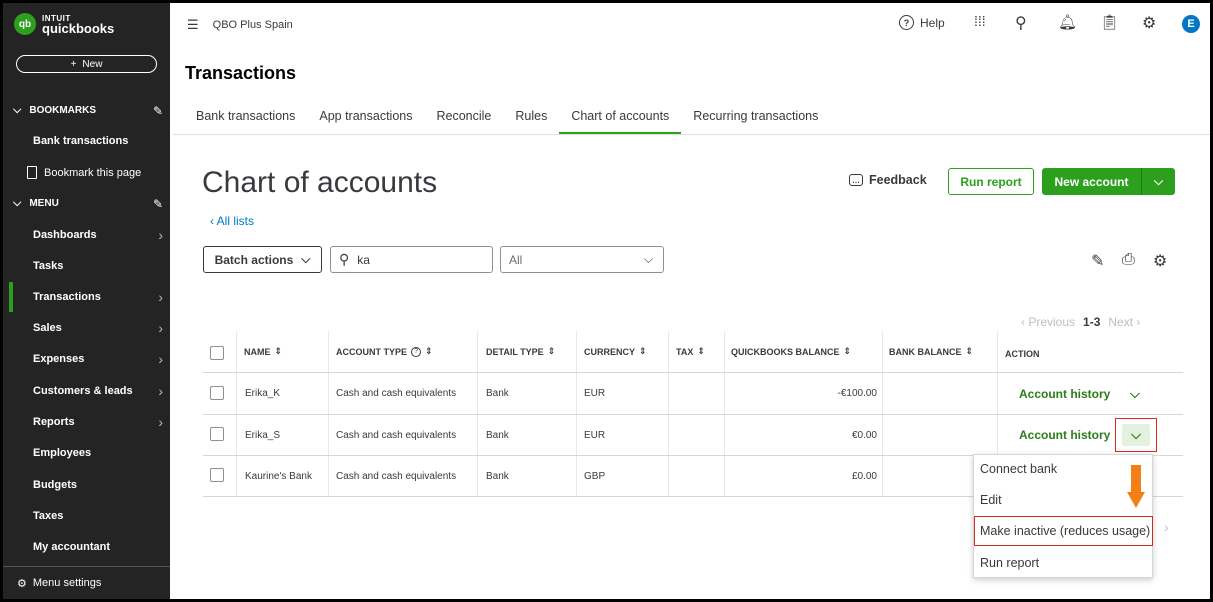 The image size is (1213, 602). I want to click on column-header-action: ACTION, so click(1022, 354).